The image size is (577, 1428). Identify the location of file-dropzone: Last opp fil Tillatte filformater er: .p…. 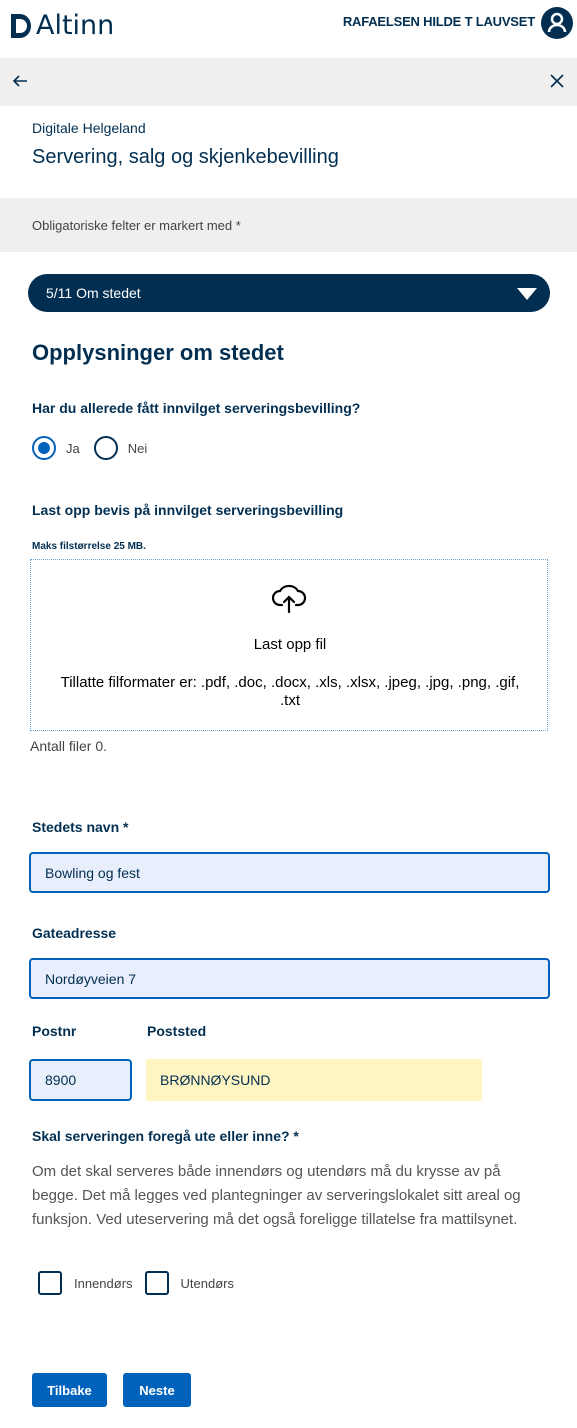
(289, 645).